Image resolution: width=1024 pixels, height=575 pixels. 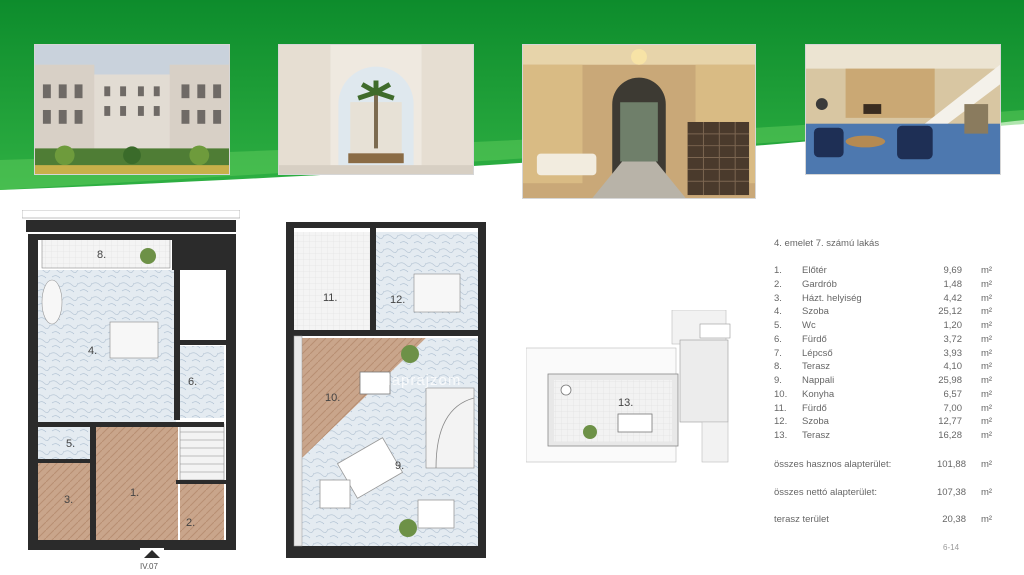 I want to click on room-number: 11., so click(x=780, y=408).